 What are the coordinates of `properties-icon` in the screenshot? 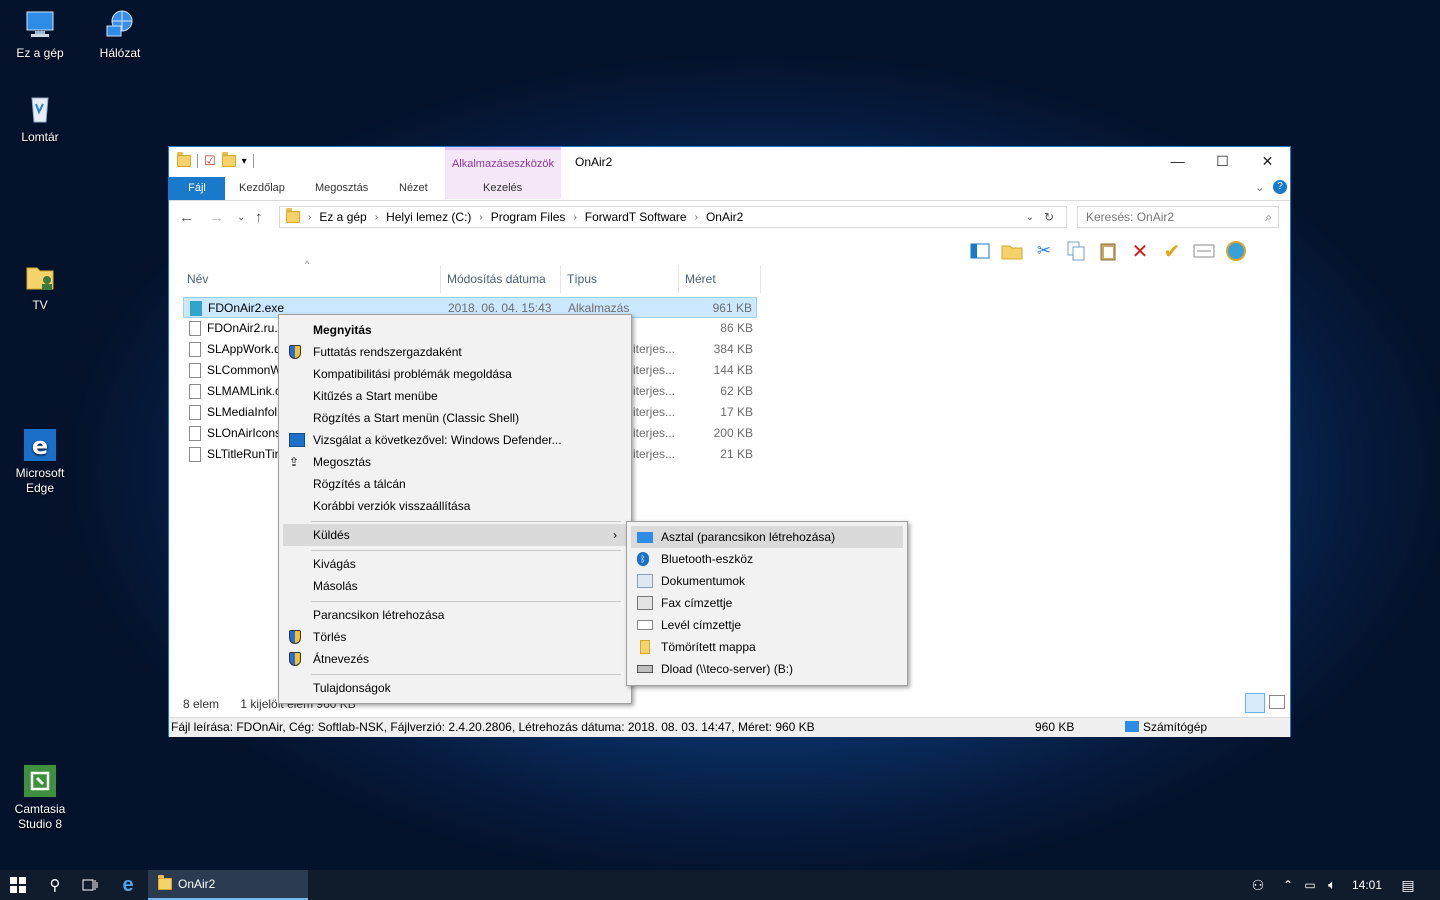 It's located at (1204, 251).